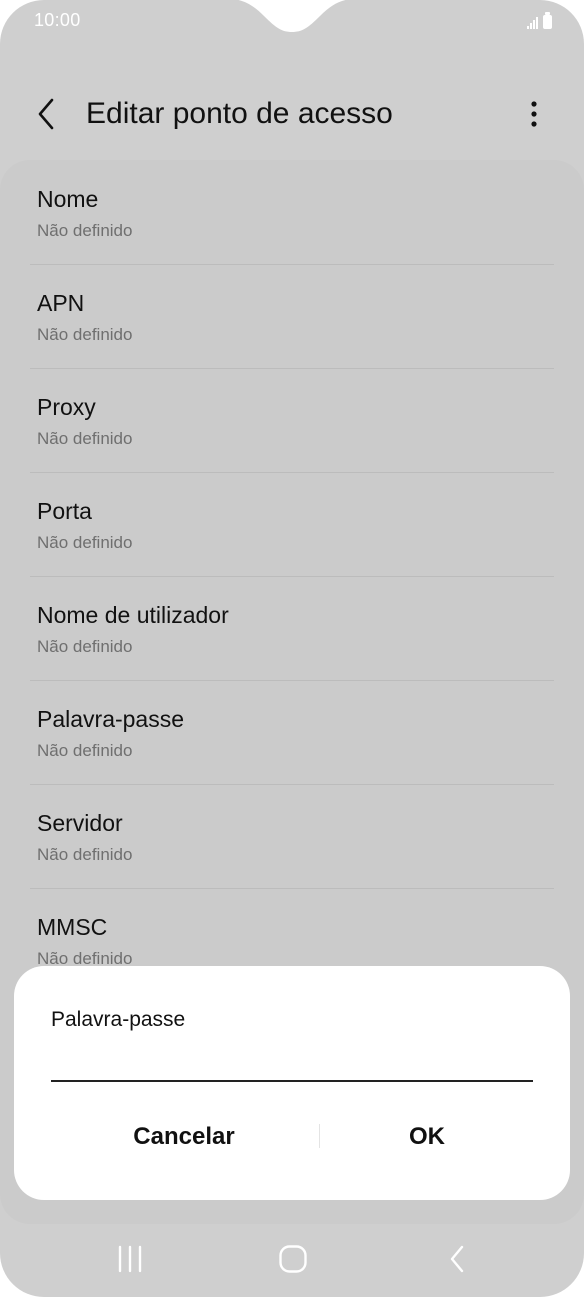 This screenshot has width=584, height=1297. What do you see at coordinates (64, 511) in the screenshot?
I see `setting-label: Porta` at bounding box center [64, 511].